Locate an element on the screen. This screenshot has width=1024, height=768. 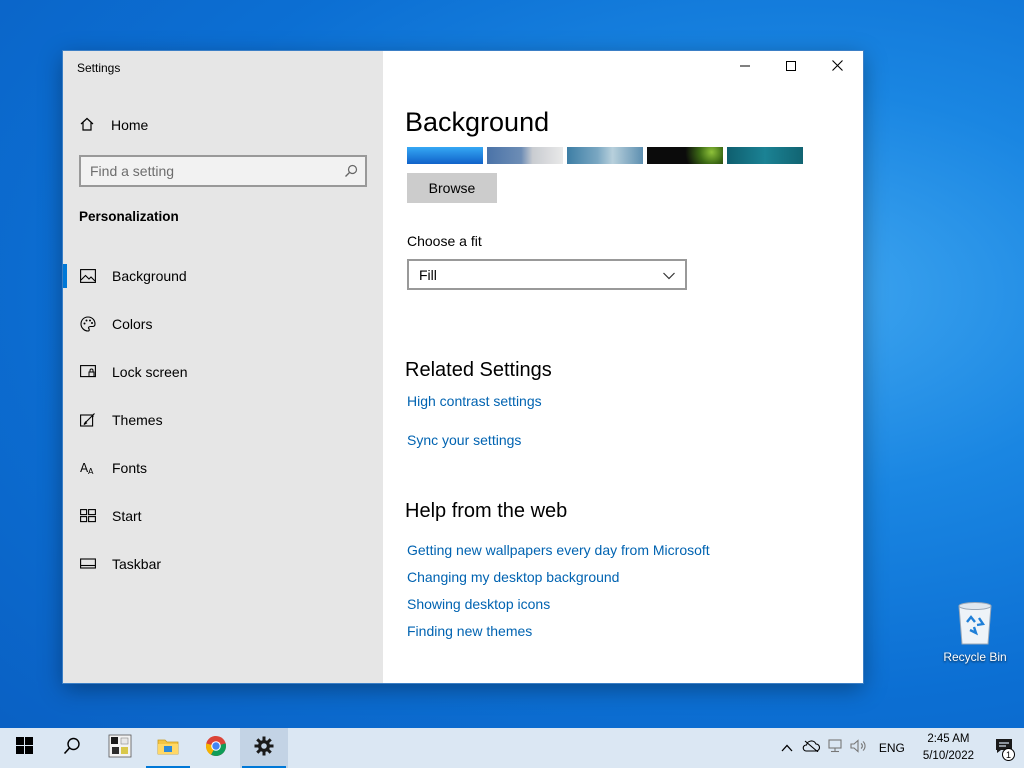
start-button is located at coordinates (24, 748).